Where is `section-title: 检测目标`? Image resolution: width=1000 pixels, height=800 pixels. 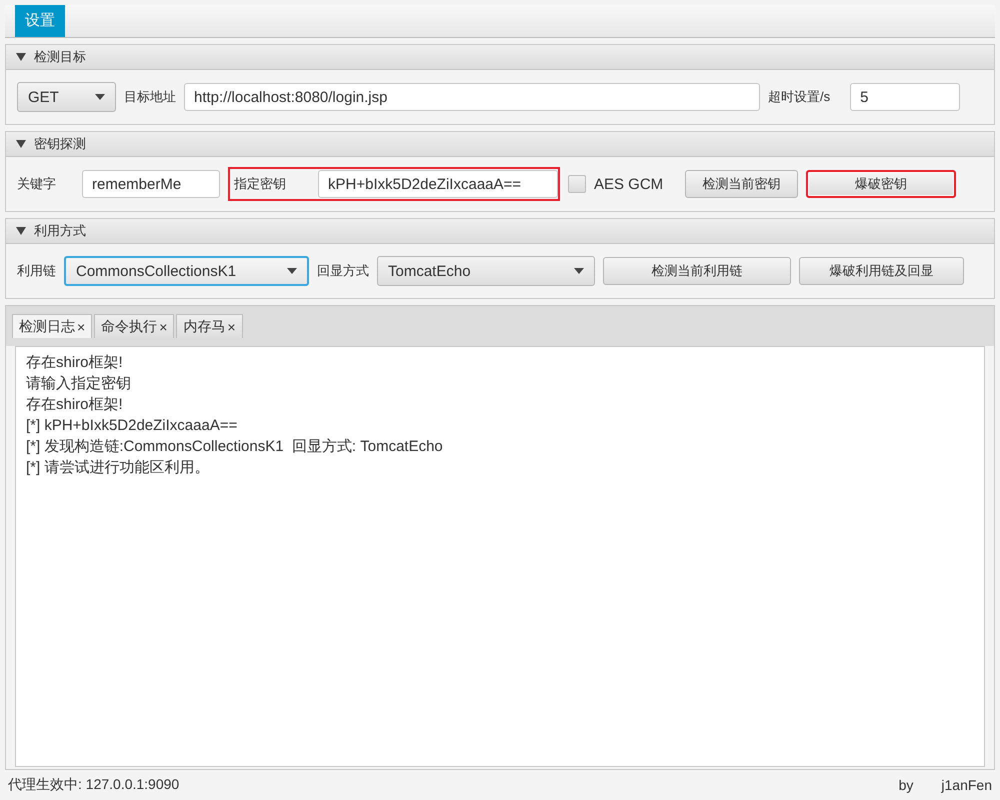
section-title: 检测目标 is located at coordinates (60, 57).